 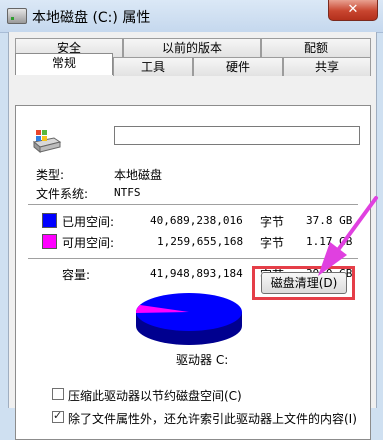 What do you see at coordinates (91, 18) in the screenshot?
I see `window-title: 本地磁盘 (C:) 属性` at bounding box center [91, 18].